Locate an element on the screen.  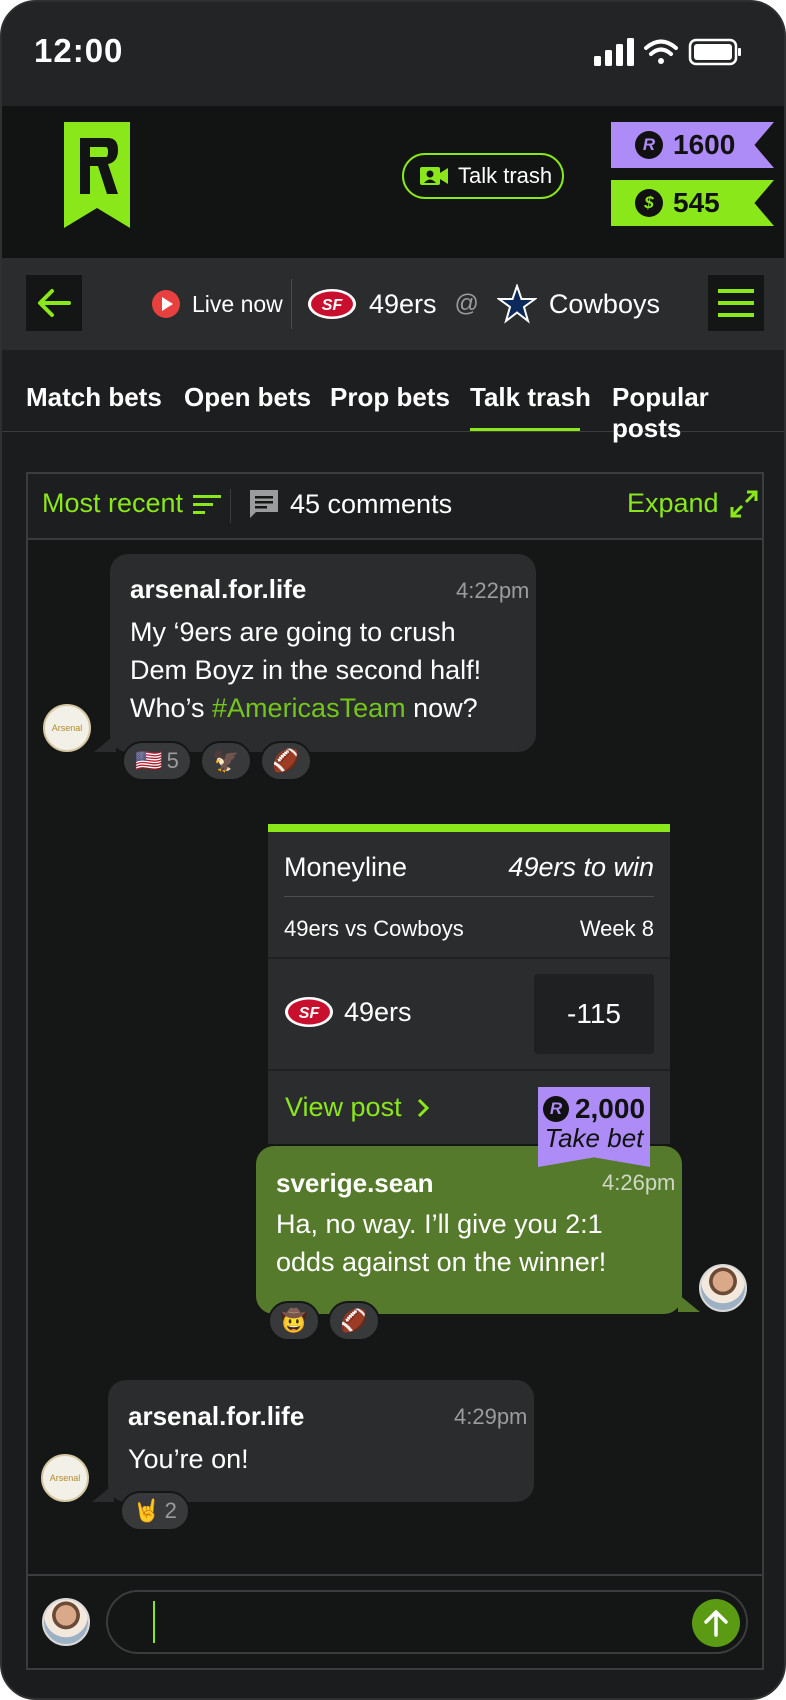
take-bet-button: R 2,000 Take bet is located at coordinates (594, 1127).